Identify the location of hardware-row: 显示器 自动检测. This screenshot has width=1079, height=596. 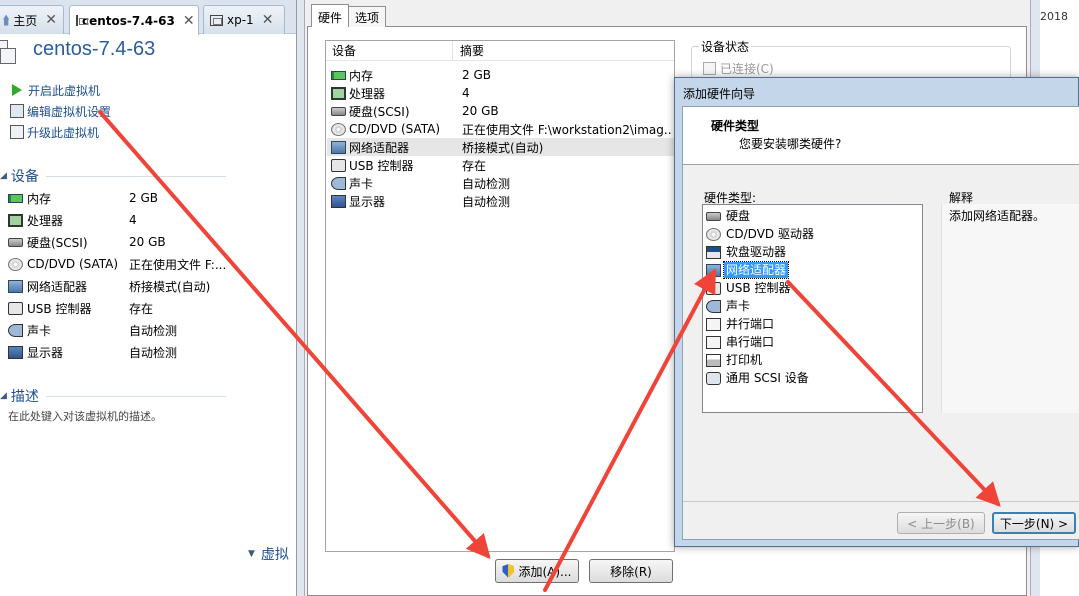
(501, 201).